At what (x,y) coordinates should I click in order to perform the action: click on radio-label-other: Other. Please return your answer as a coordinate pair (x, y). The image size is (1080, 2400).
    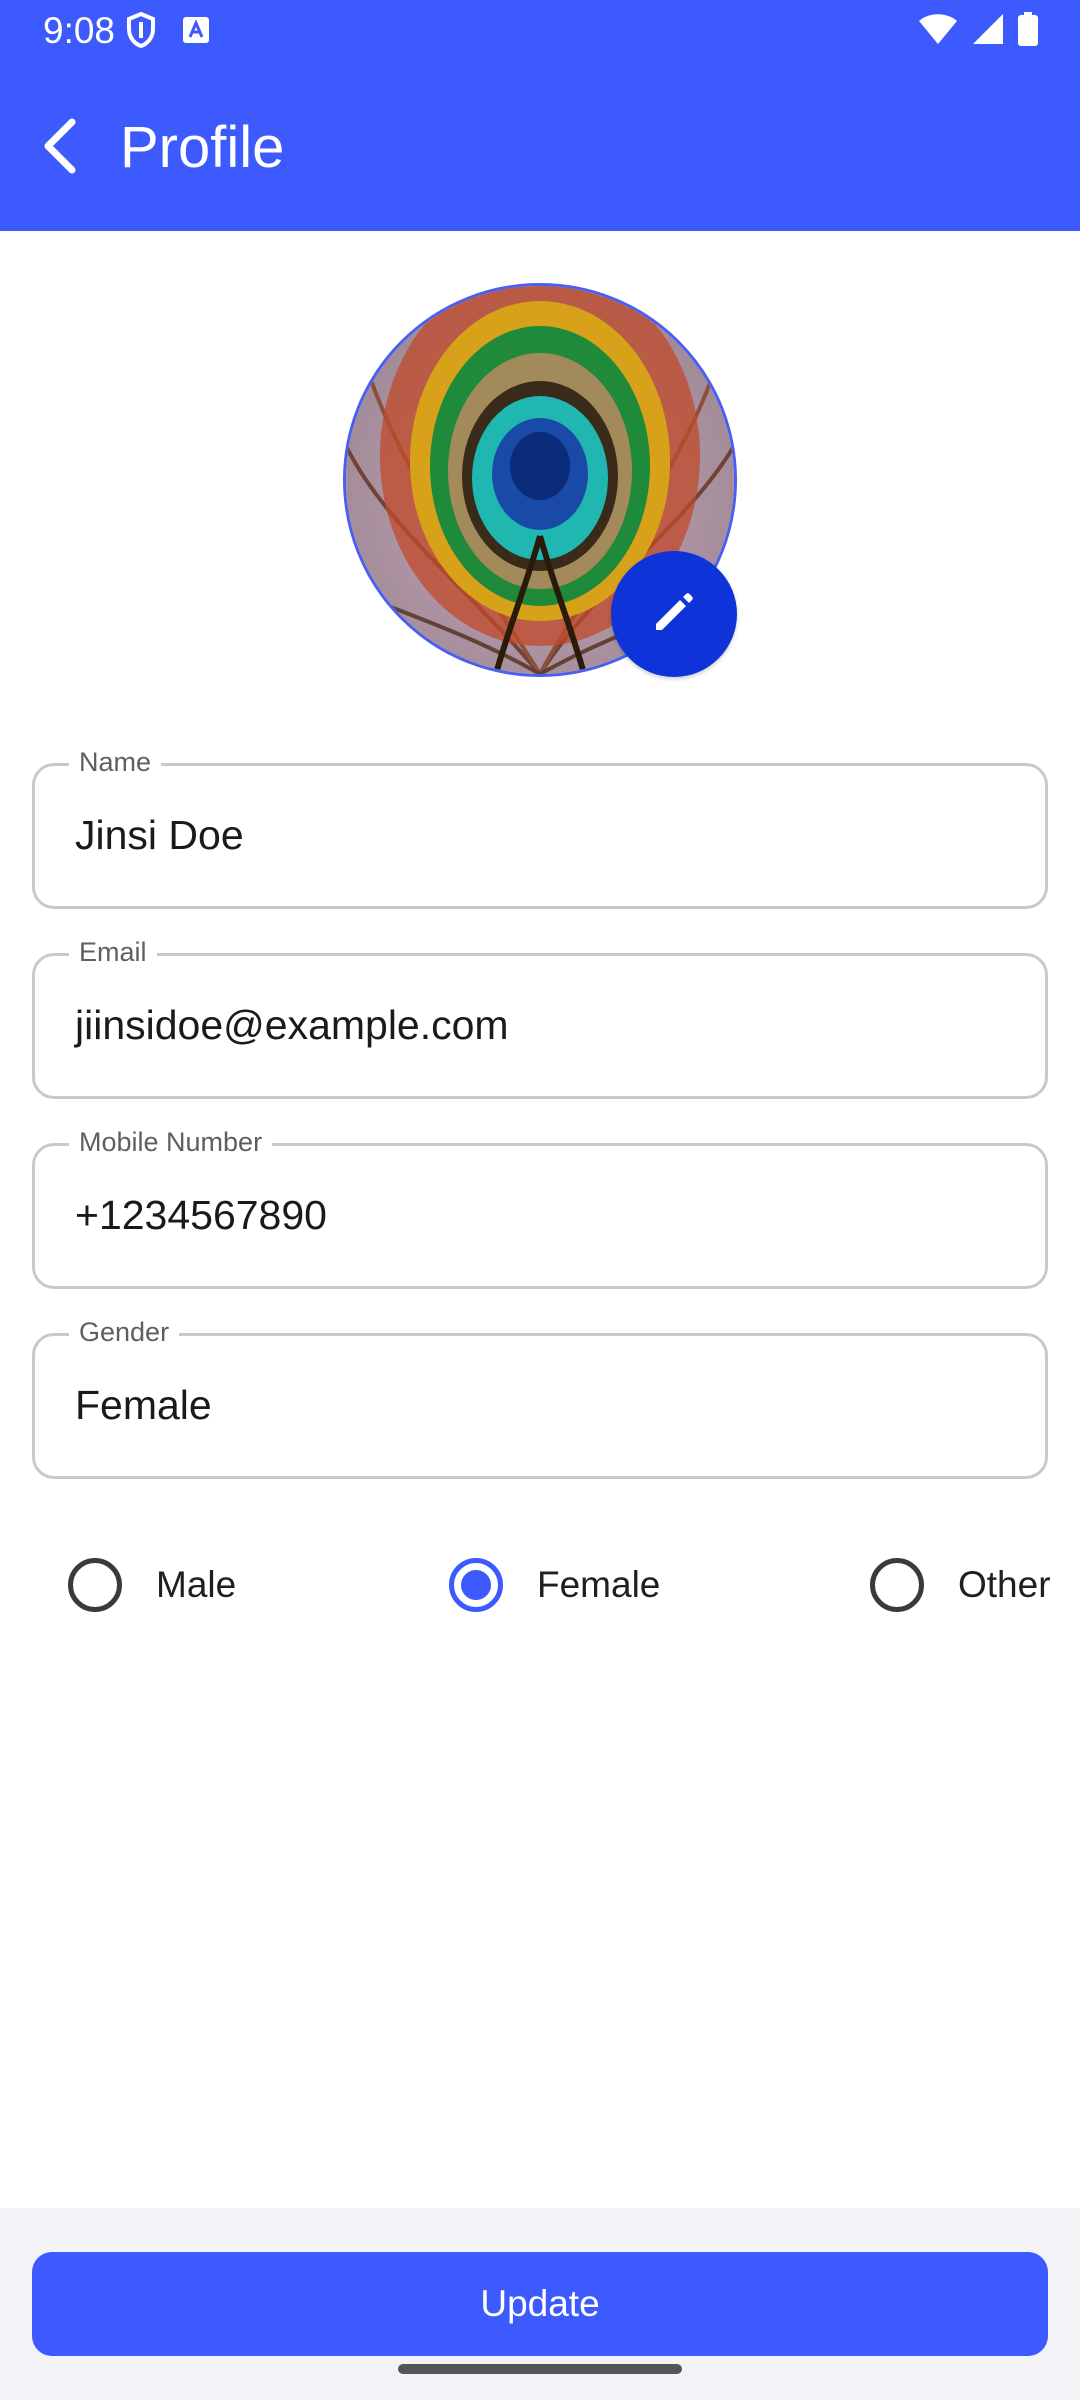
    Looking at the image, I should click on (1004, 1584).